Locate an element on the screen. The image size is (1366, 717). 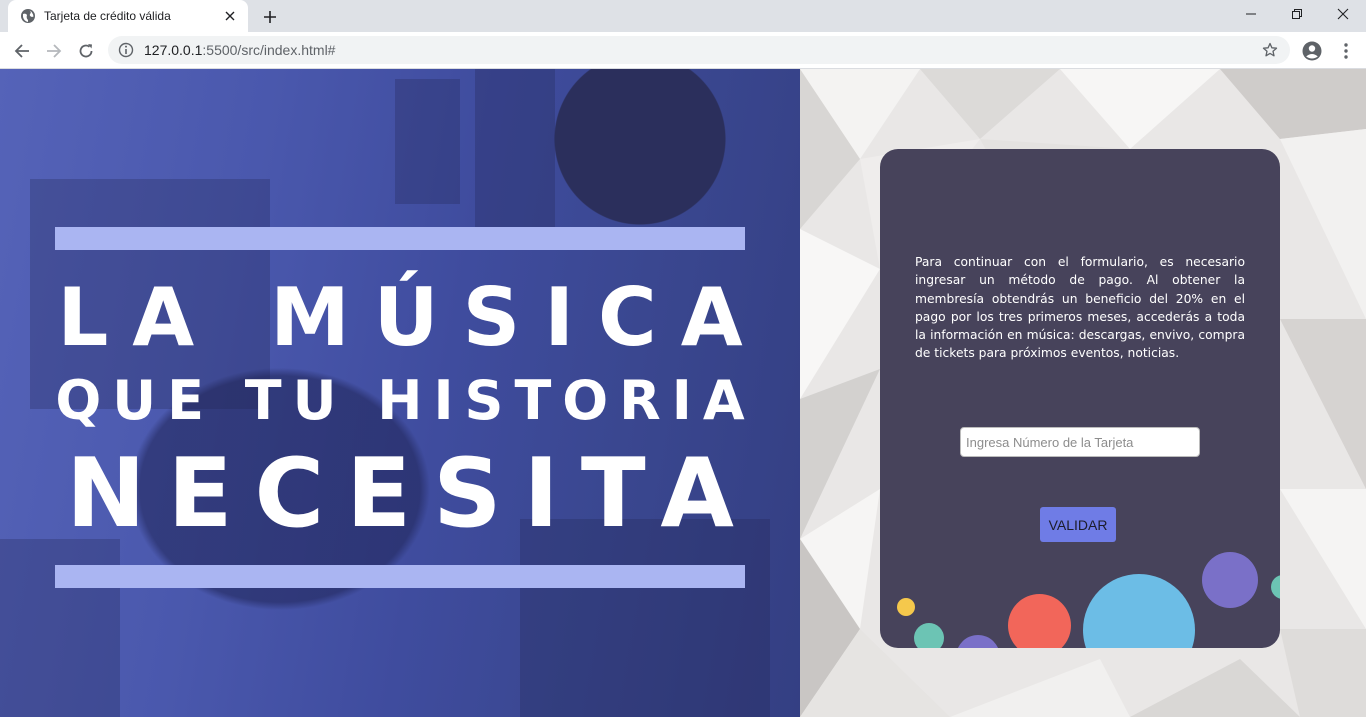
tab-title: Tarjeta de crédito válida is located at coordinates (107, 16).